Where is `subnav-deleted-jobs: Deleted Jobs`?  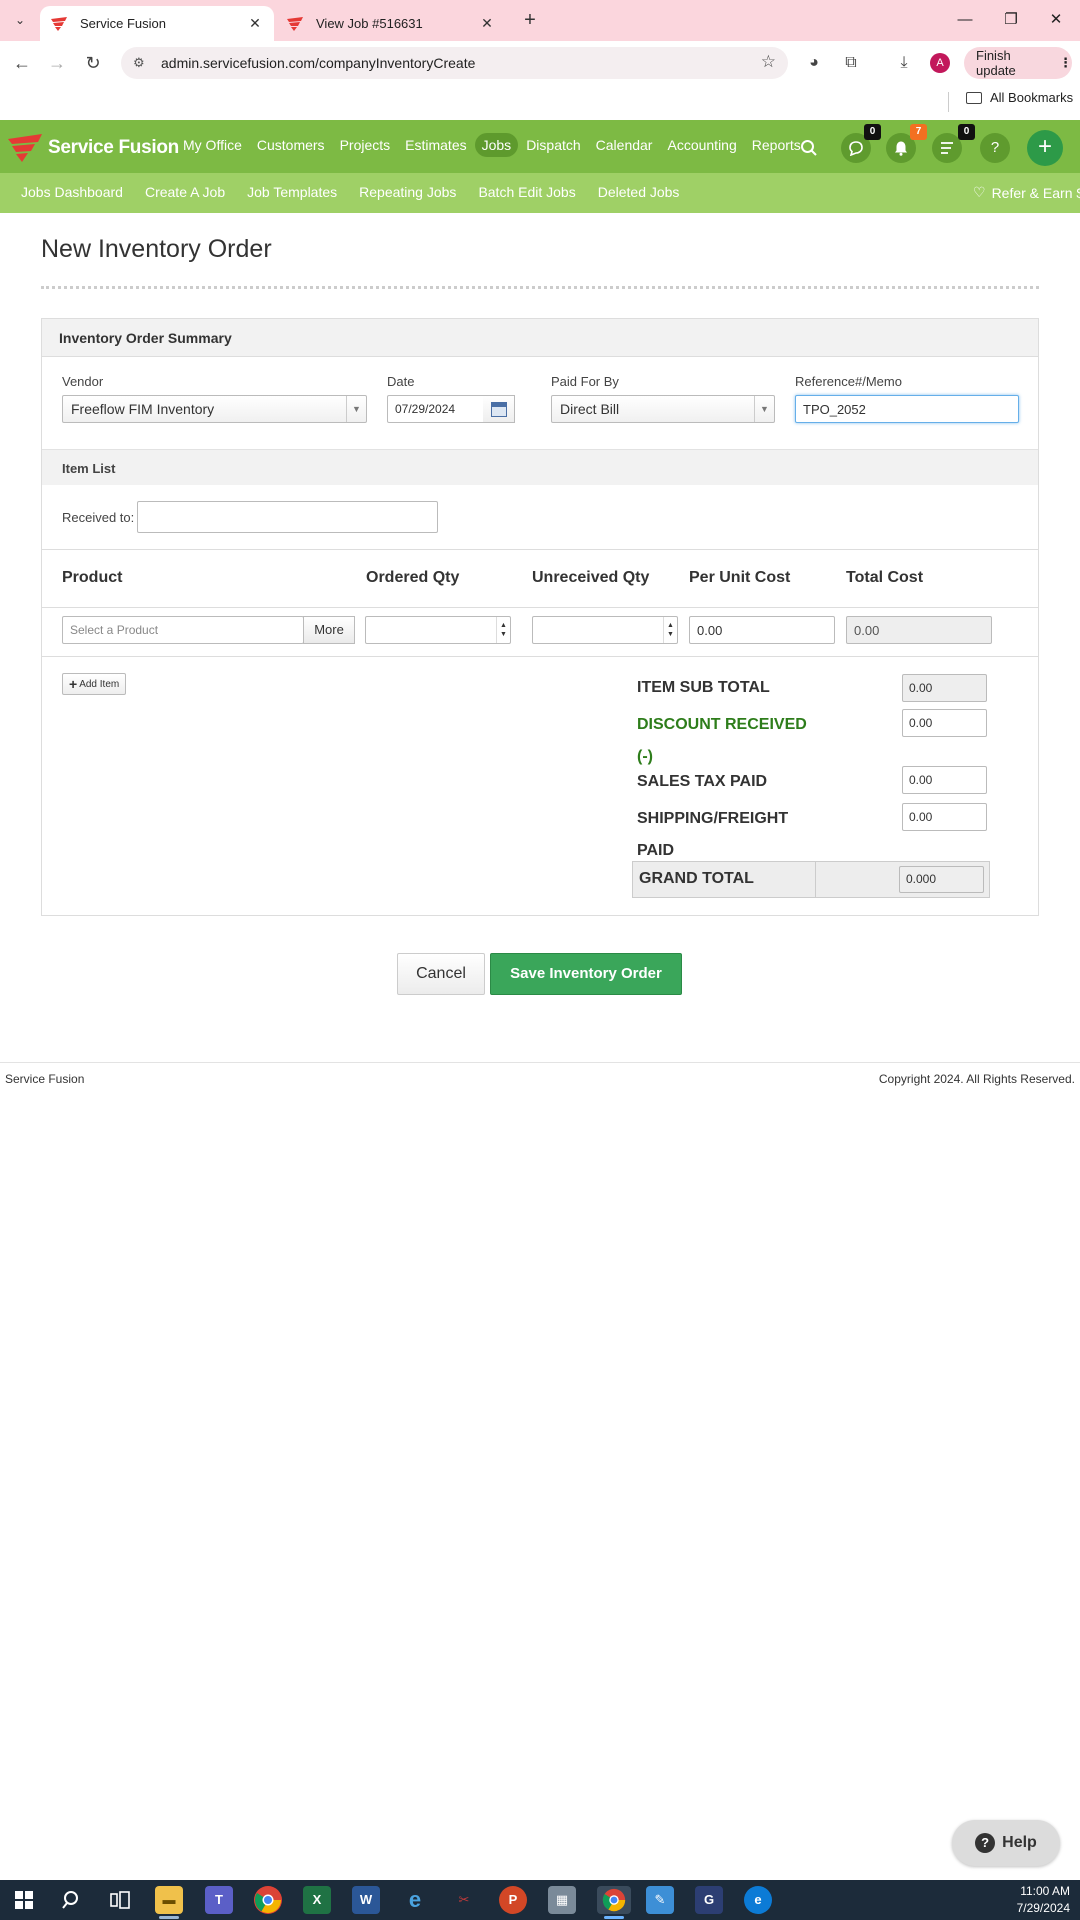 subnav-deleted-jobs: Deleted Jobs is located at coordinates (639, 192).